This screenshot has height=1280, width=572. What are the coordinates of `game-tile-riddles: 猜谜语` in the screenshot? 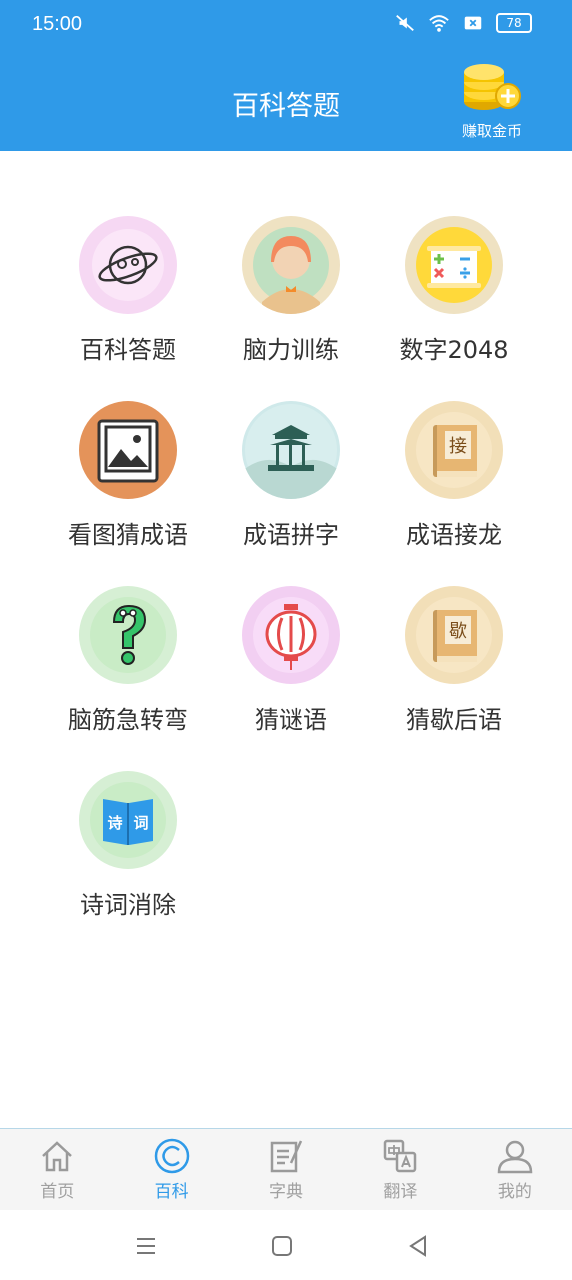 It's located at (291, 660).